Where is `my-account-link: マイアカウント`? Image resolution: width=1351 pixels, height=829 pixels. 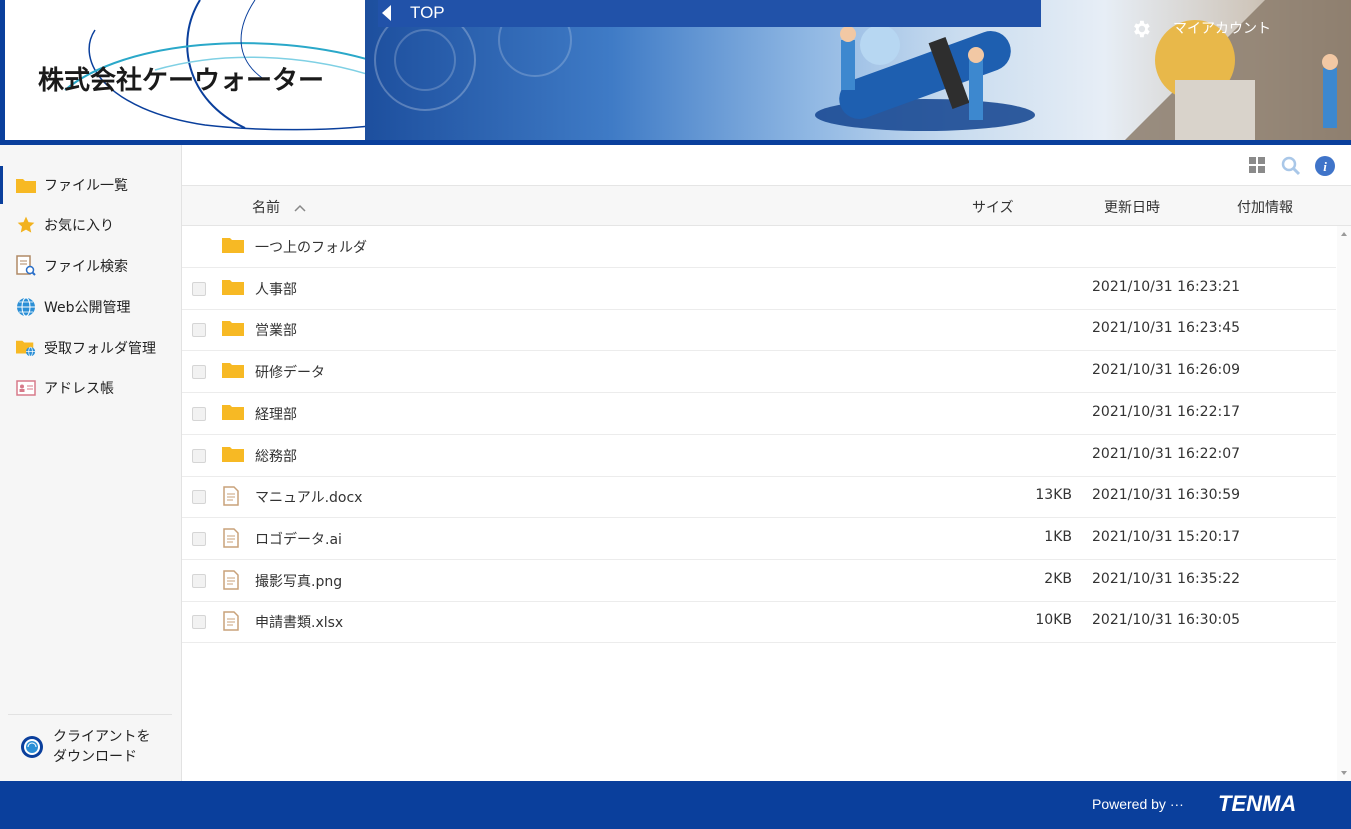
my-account-link: マイアカウント is located at coordinates (1222, 28).